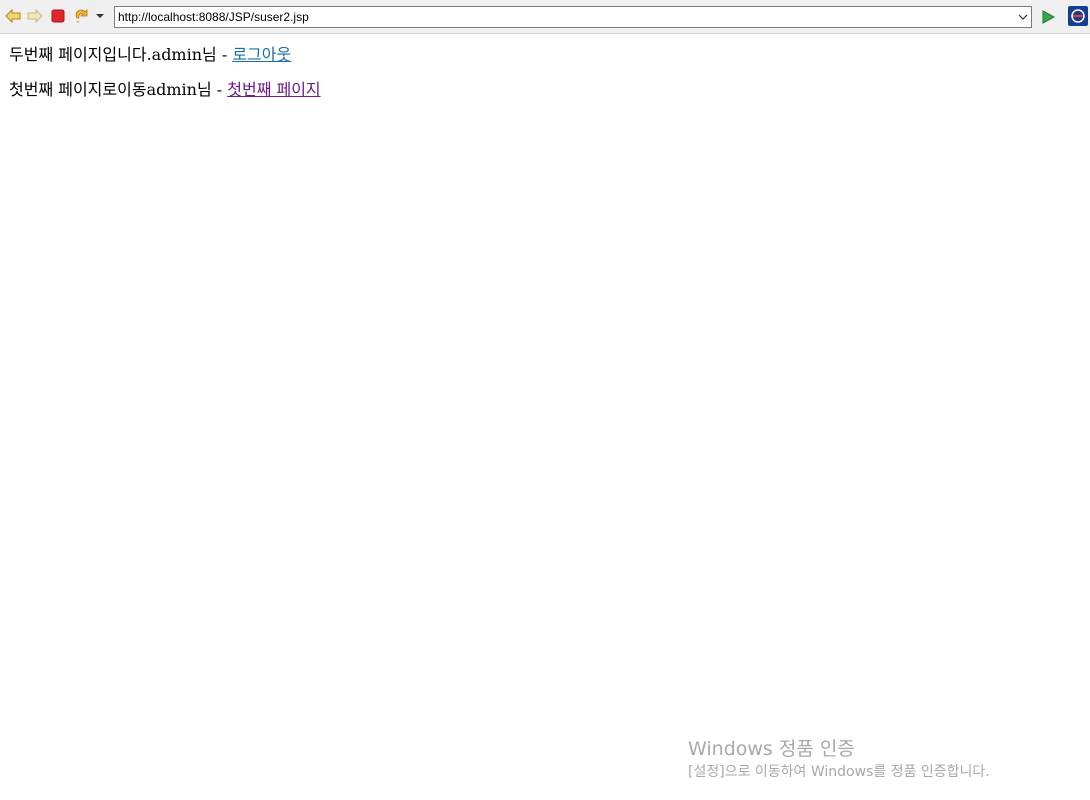 The image size is (1090, 800). Describe the element at coordinates (273, 89) in the screenshot. I see `first-page-link: 첫번째 페이지` at that location.